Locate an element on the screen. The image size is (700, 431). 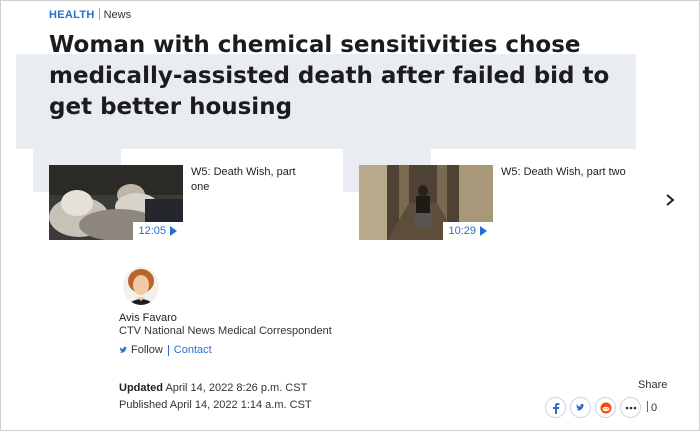
duration-text: 12:05 is located at coordinates (152, 231).